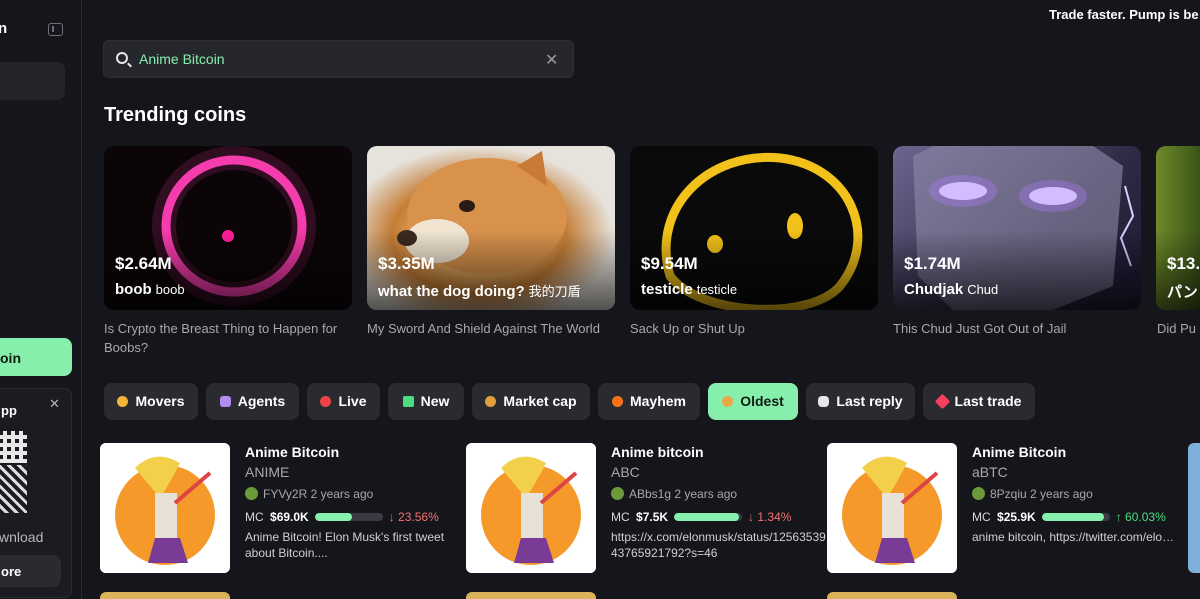 This screenshot has height=599, width=1200. Describe the element at coordinates (30, 571) in the screenshot. I see `learn-more-button: ore` at that location.